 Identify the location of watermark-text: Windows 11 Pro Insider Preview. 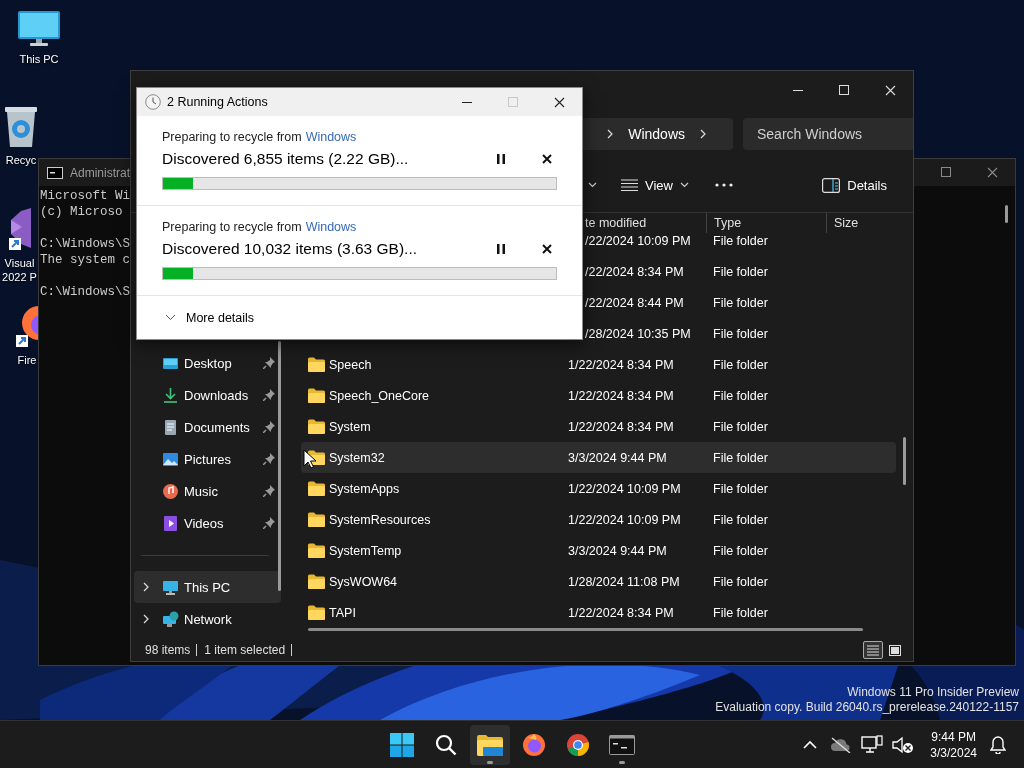
(933, 692).